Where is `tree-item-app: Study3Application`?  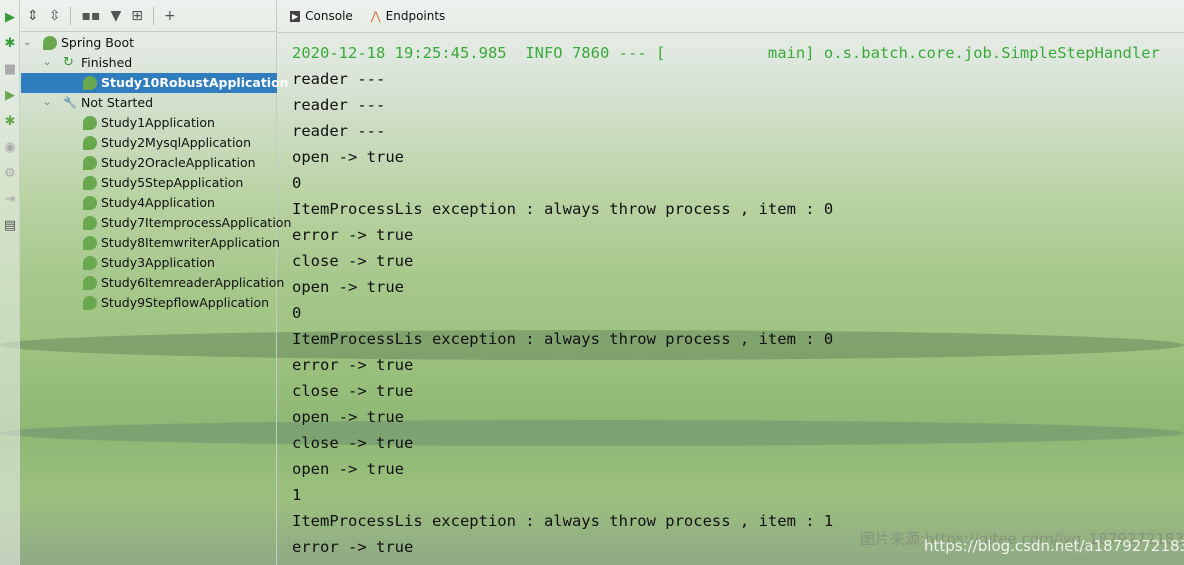 tree-item-app: Study3Application is located at coordinates (149, 263).